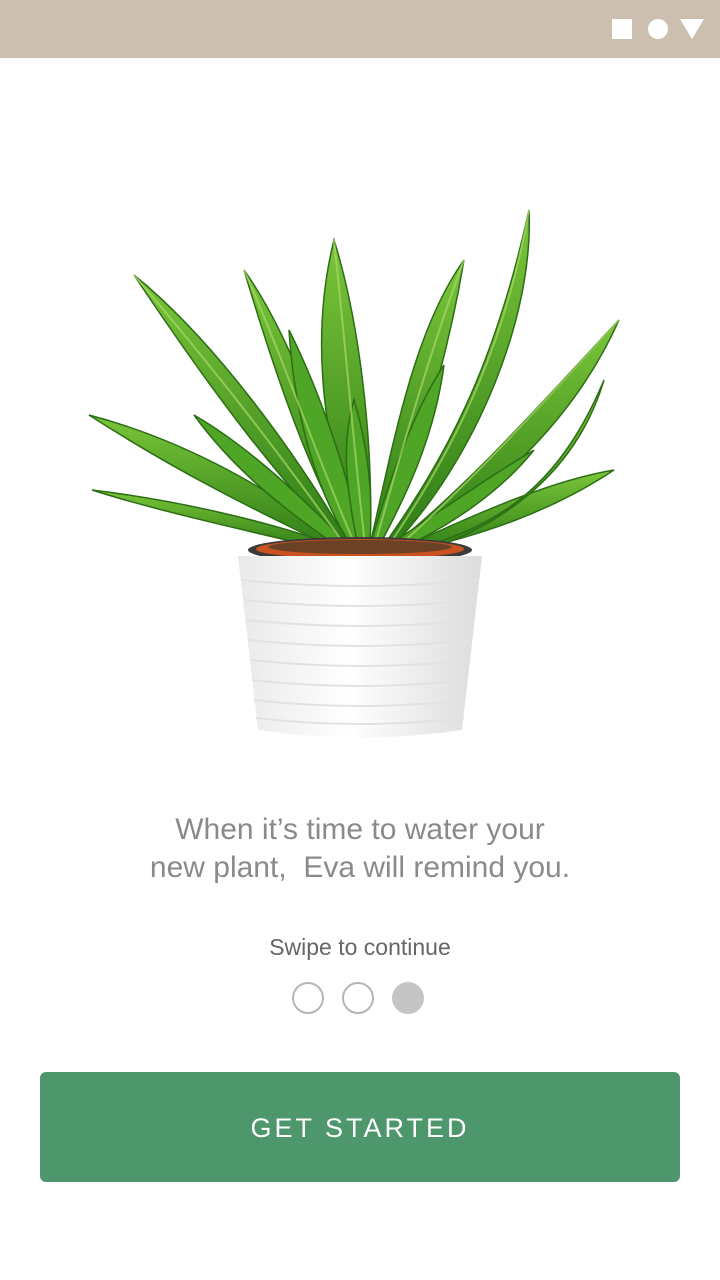  I want to click on page-dot-3-active, so click(408, 998).